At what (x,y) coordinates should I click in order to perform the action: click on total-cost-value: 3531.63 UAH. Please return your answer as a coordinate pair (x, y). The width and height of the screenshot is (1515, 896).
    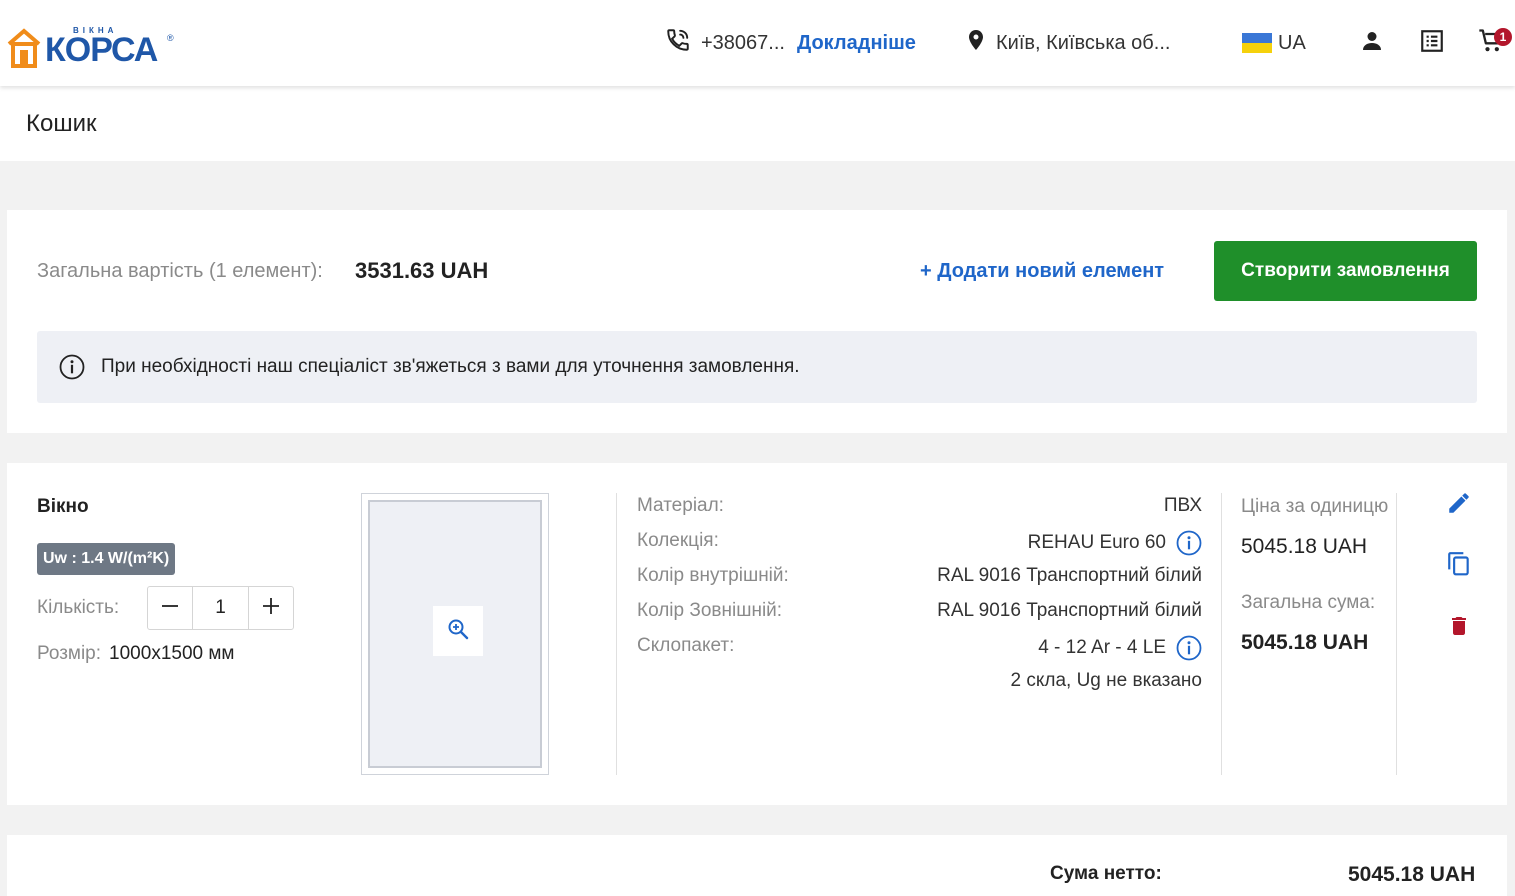
    Looking at the image, I should click on (422, 270).